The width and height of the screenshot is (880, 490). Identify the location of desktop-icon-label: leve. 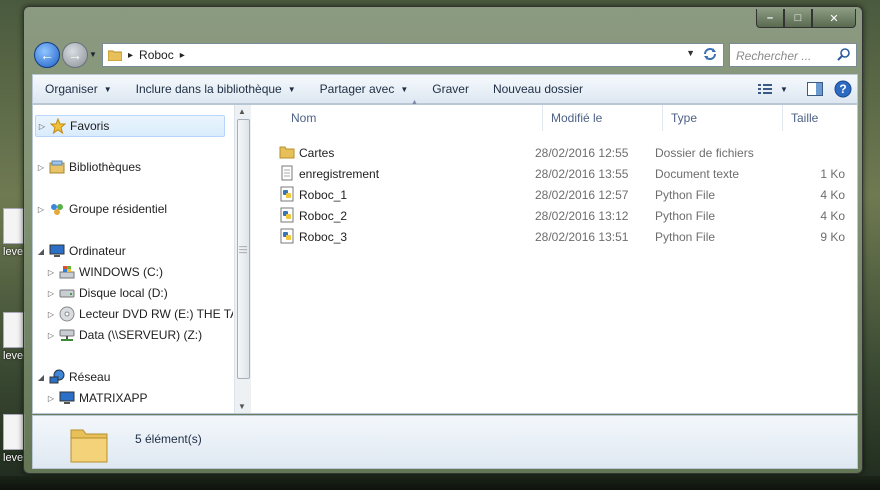
(13, 458).